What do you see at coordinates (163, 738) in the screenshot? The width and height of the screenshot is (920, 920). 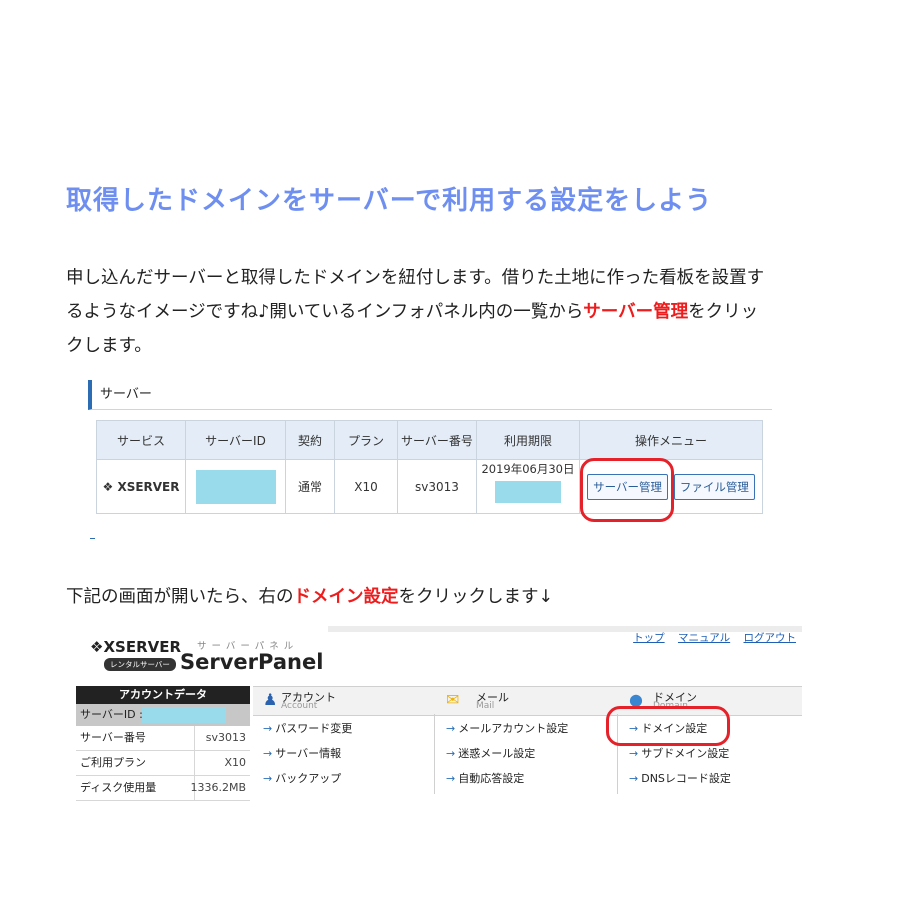 I see `account-row: サーバー番号 sv3013` at bounding box center [163, 738].